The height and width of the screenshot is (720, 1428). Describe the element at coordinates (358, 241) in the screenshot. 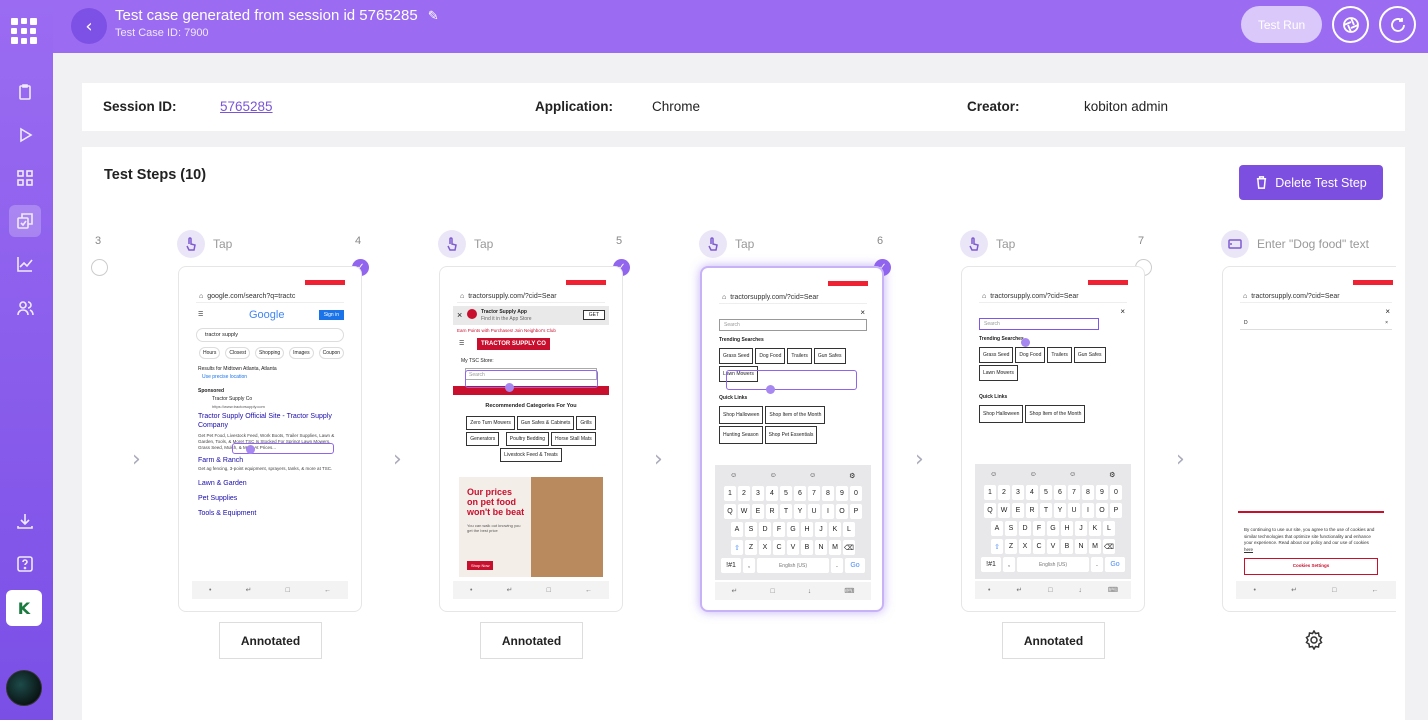

I see `step-number: 4` at that location.